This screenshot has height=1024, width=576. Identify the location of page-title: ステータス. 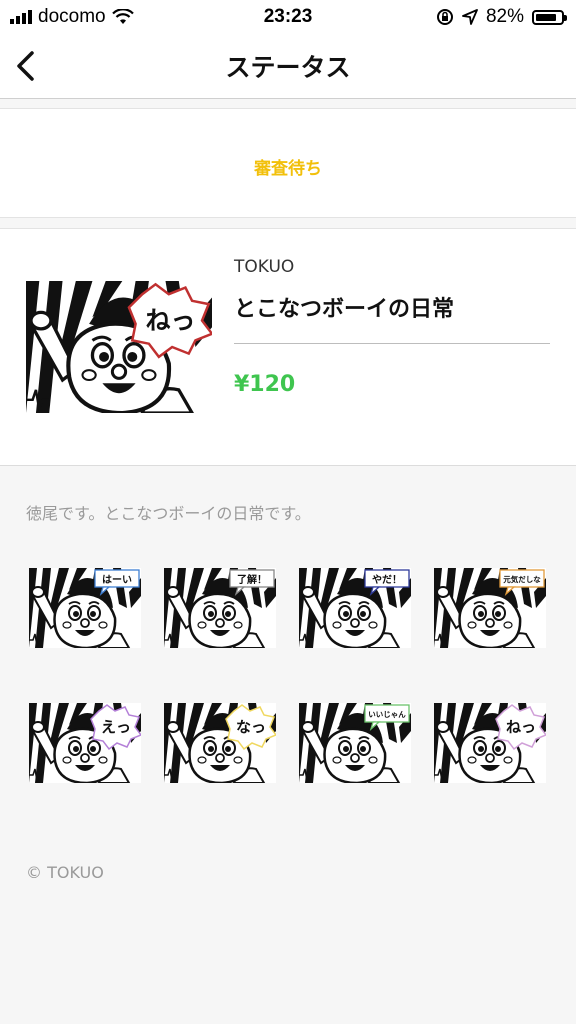
(288, 67).